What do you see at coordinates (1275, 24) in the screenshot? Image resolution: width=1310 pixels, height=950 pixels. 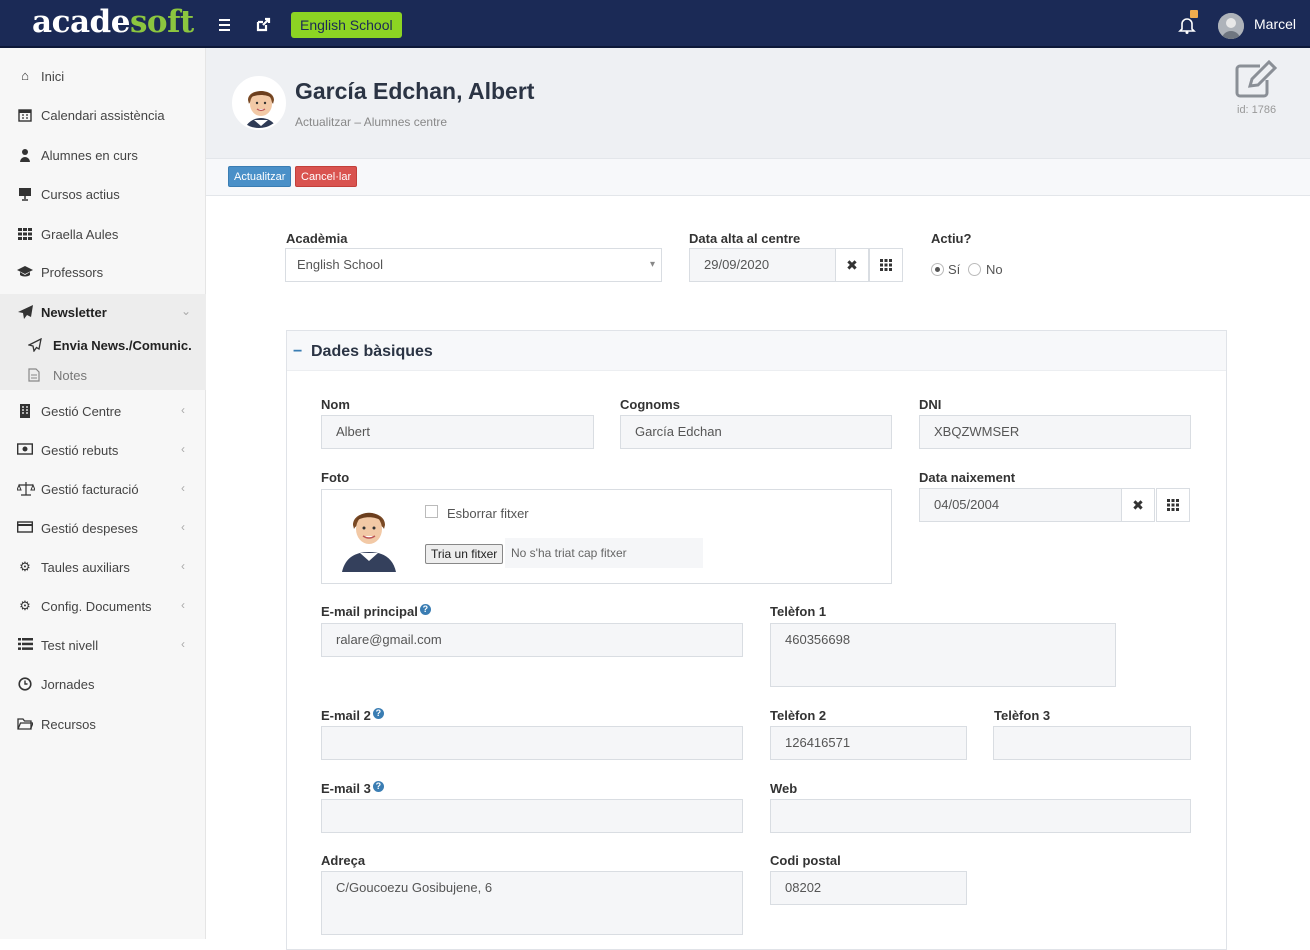 I see `user-name: Marcel` at bounding box center [1275, 24].